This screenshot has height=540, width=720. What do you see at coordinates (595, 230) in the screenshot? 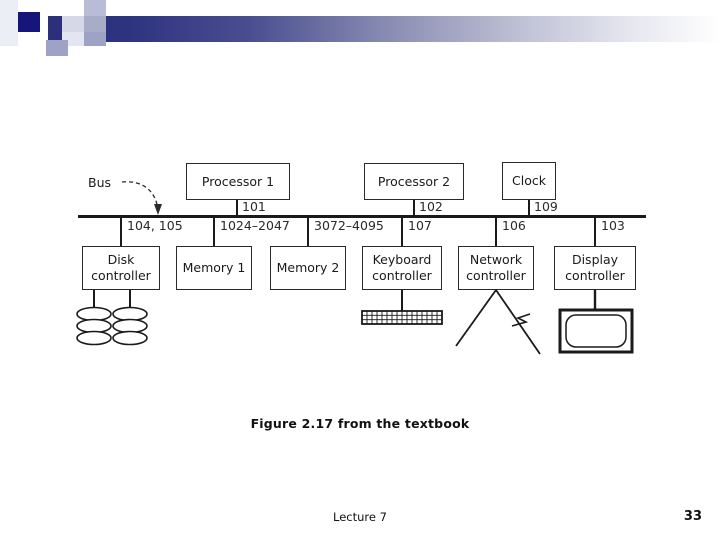
I see `display-controller-bus-connector` at bounding box center [595, 230].